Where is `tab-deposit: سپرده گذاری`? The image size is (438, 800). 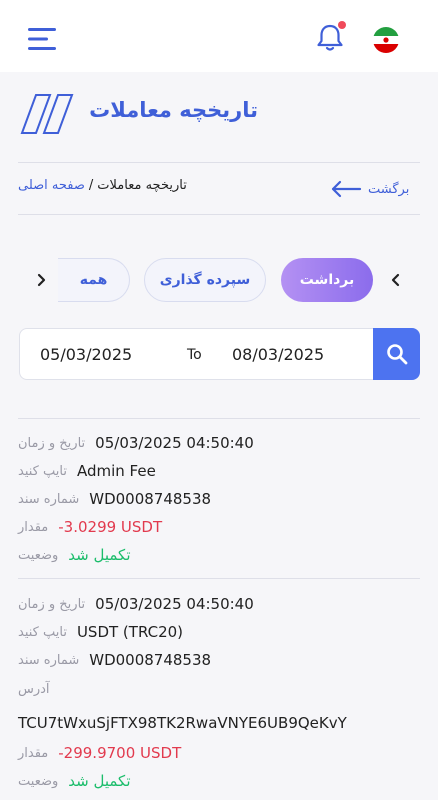
tab-deposit: سپرده گذاری is located at coordinates (205, 280).